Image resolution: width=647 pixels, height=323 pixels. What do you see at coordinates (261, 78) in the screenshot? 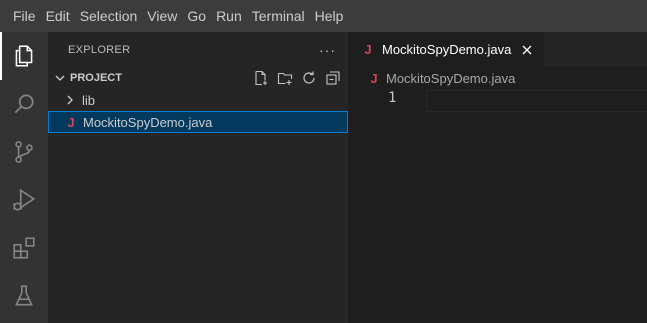
I see `new-file-icon` at bounding box center [261, 78].